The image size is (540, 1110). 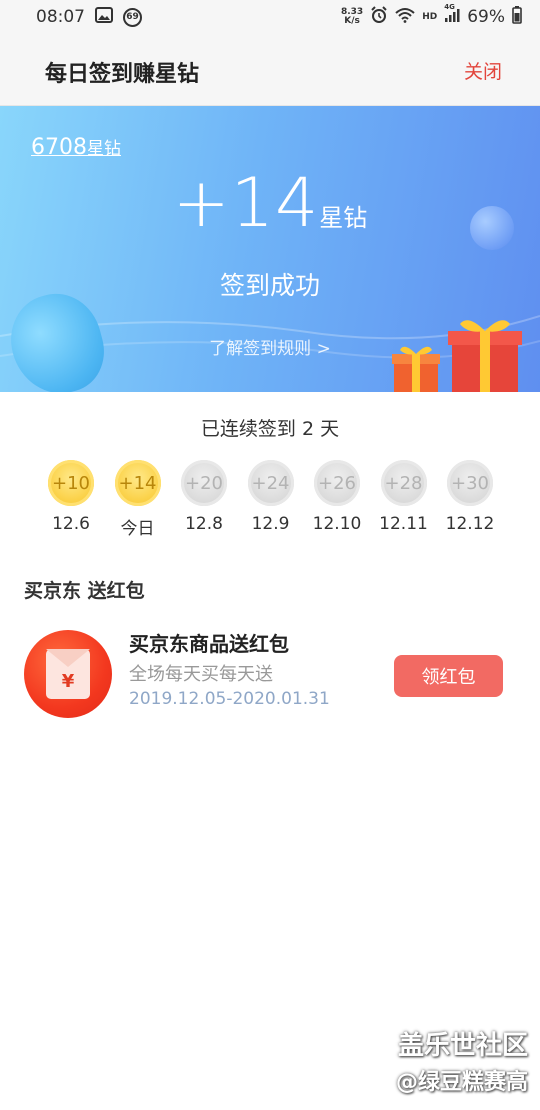 I want to click on checkin-day: +10 12.6, so click(x=71, y=499).